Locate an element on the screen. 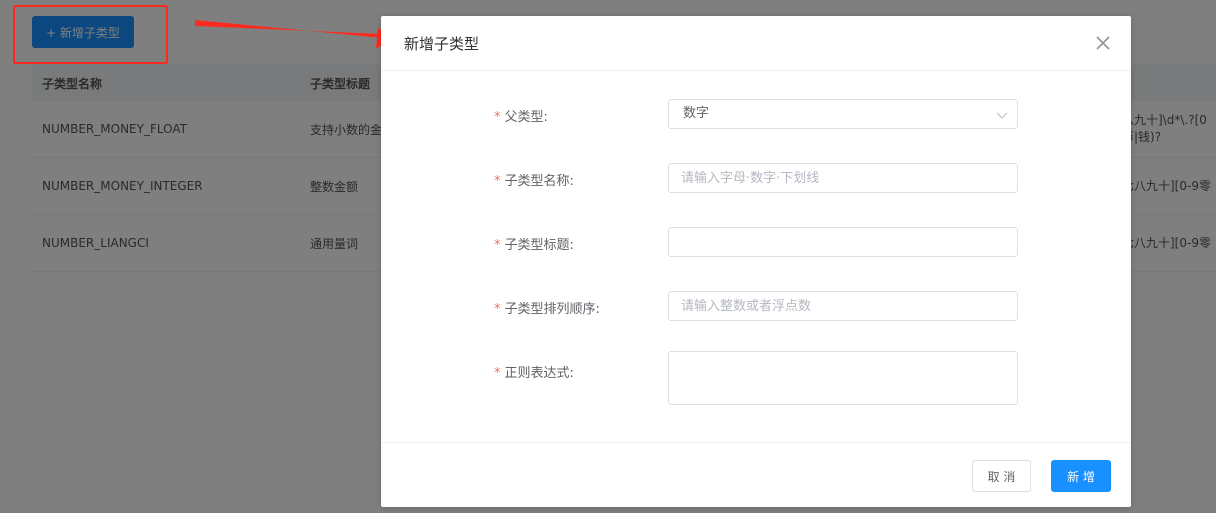 Image resolution: width=1216 pixels, height=513 pixels. parent-type-label-text: 父类型: is located at coordinates (526, 117).